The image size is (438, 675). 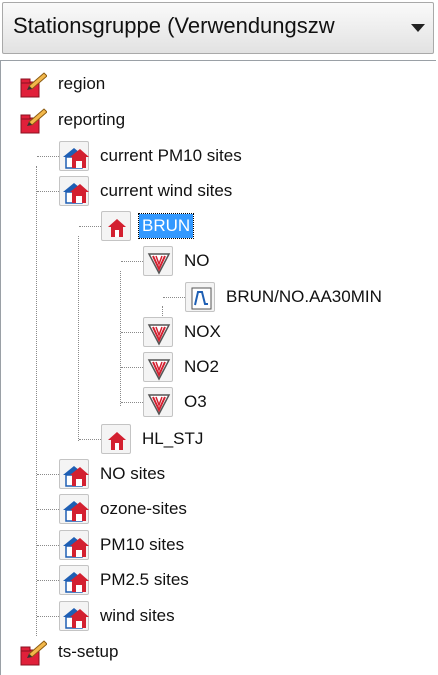 I want to click on tree-node-pm10-sites: PM10 sites, so click(x=123, y=545).